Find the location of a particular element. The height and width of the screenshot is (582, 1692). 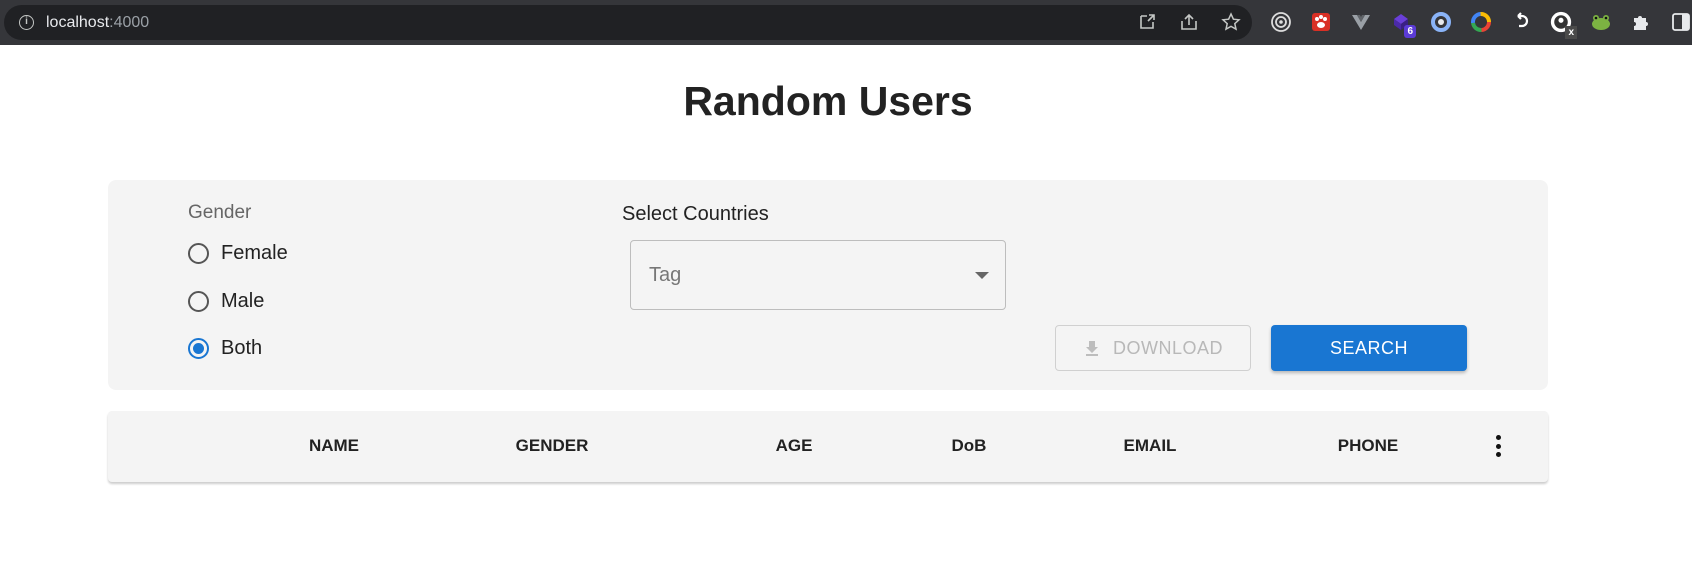

gender-label: Gender is located at coordinates (220, 212).